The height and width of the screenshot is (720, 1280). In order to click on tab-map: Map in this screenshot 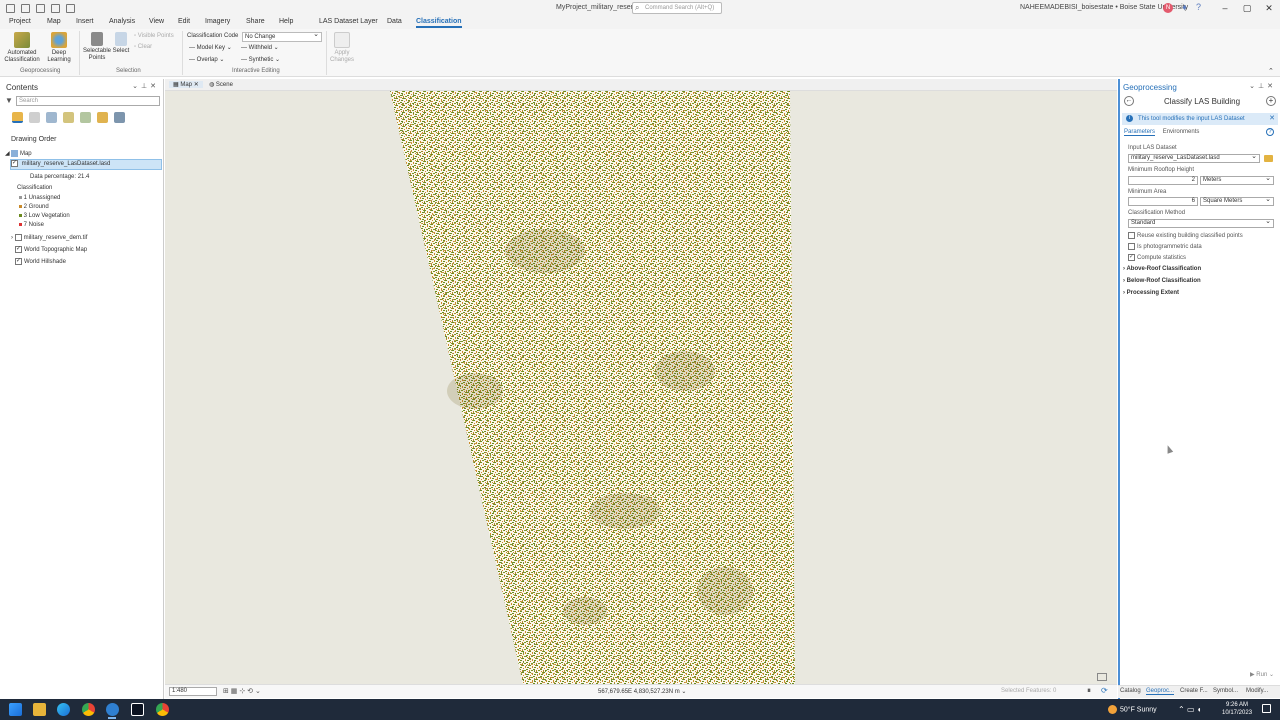, I will do `click(54, 21)`.